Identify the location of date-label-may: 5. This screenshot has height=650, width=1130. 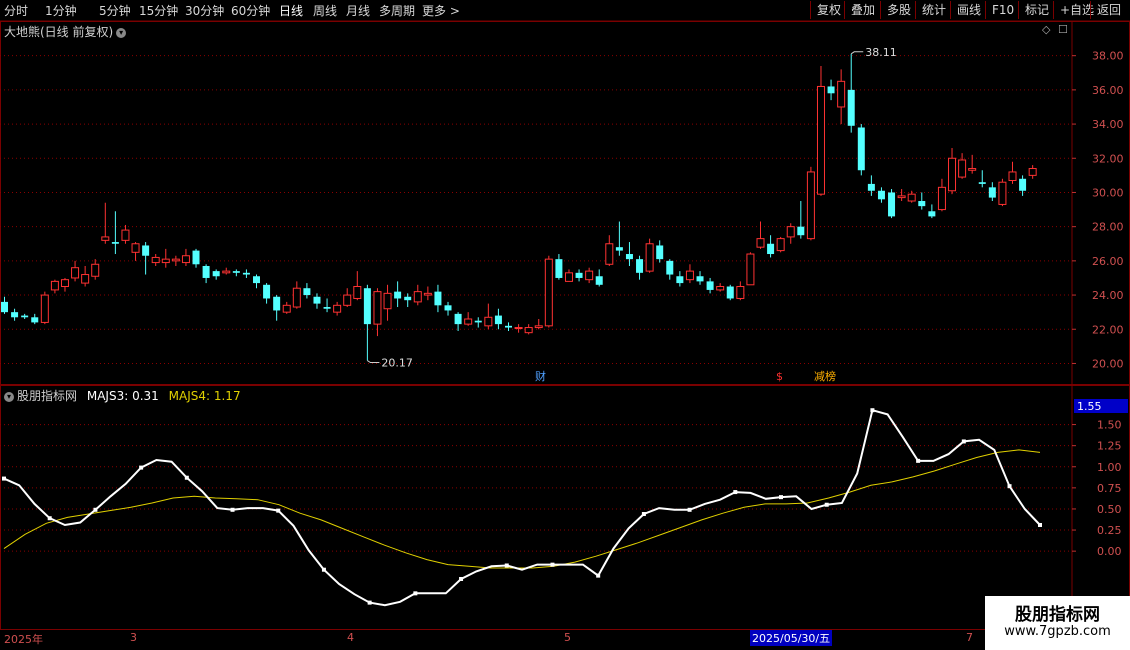
(567, 637).